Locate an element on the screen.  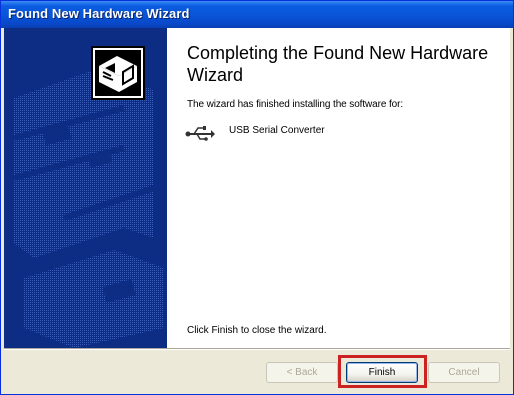
usb-icon is located at coordinates (200, 133).